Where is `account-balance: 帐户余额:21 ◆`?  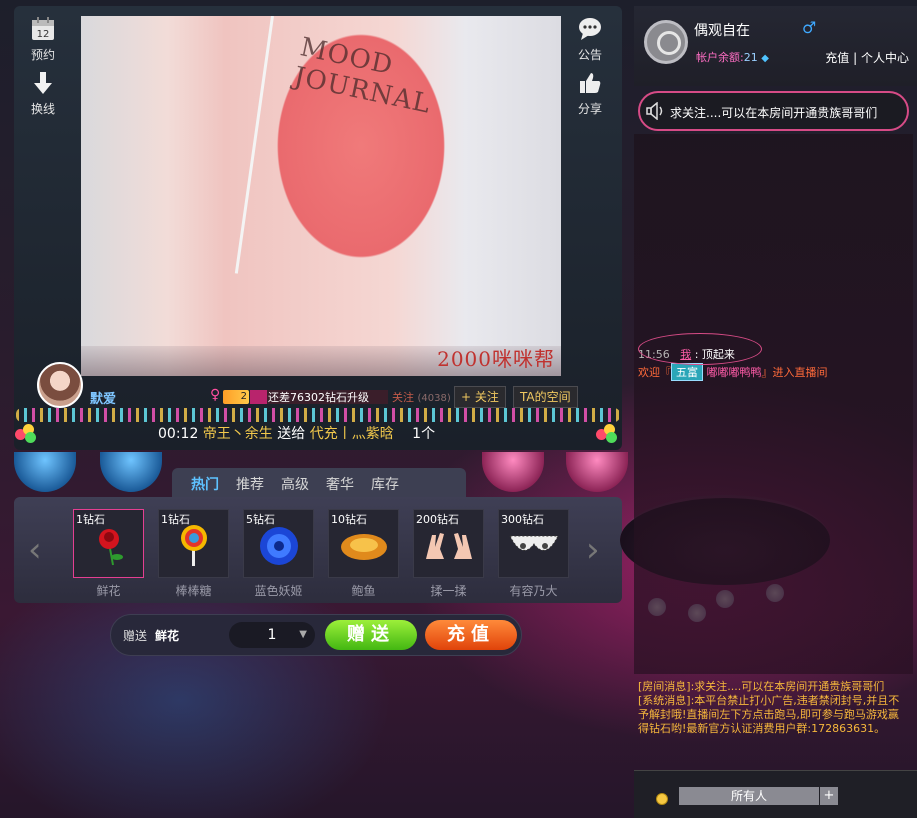
account-balance: 帐户余额:21 ◆ is located at coordinates (732, 57).